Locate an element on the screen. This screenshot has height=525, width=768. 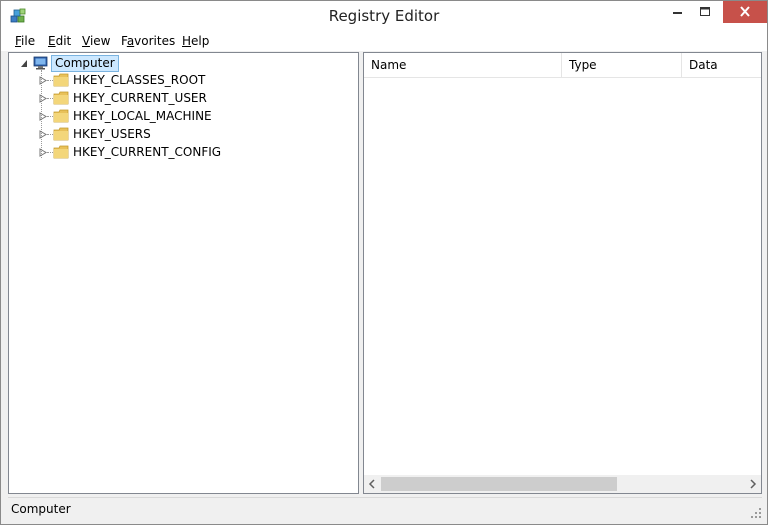
tree-node-hkey-classes-root: HKEY_CLASSES_ROOT is located at coordinates (179, 80).